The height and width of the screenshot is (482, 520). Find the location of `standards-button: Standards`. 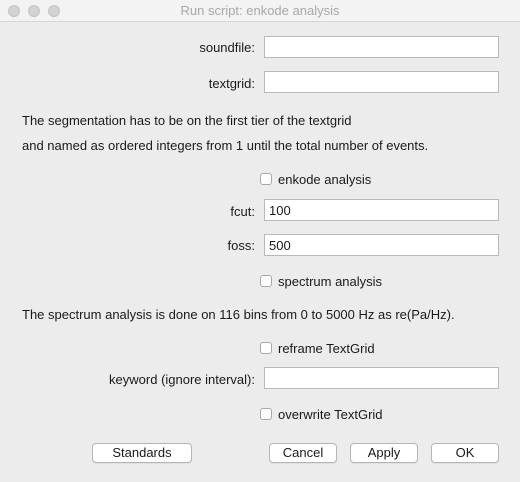

standards-button: Standards is located at coordinates (142, 453).